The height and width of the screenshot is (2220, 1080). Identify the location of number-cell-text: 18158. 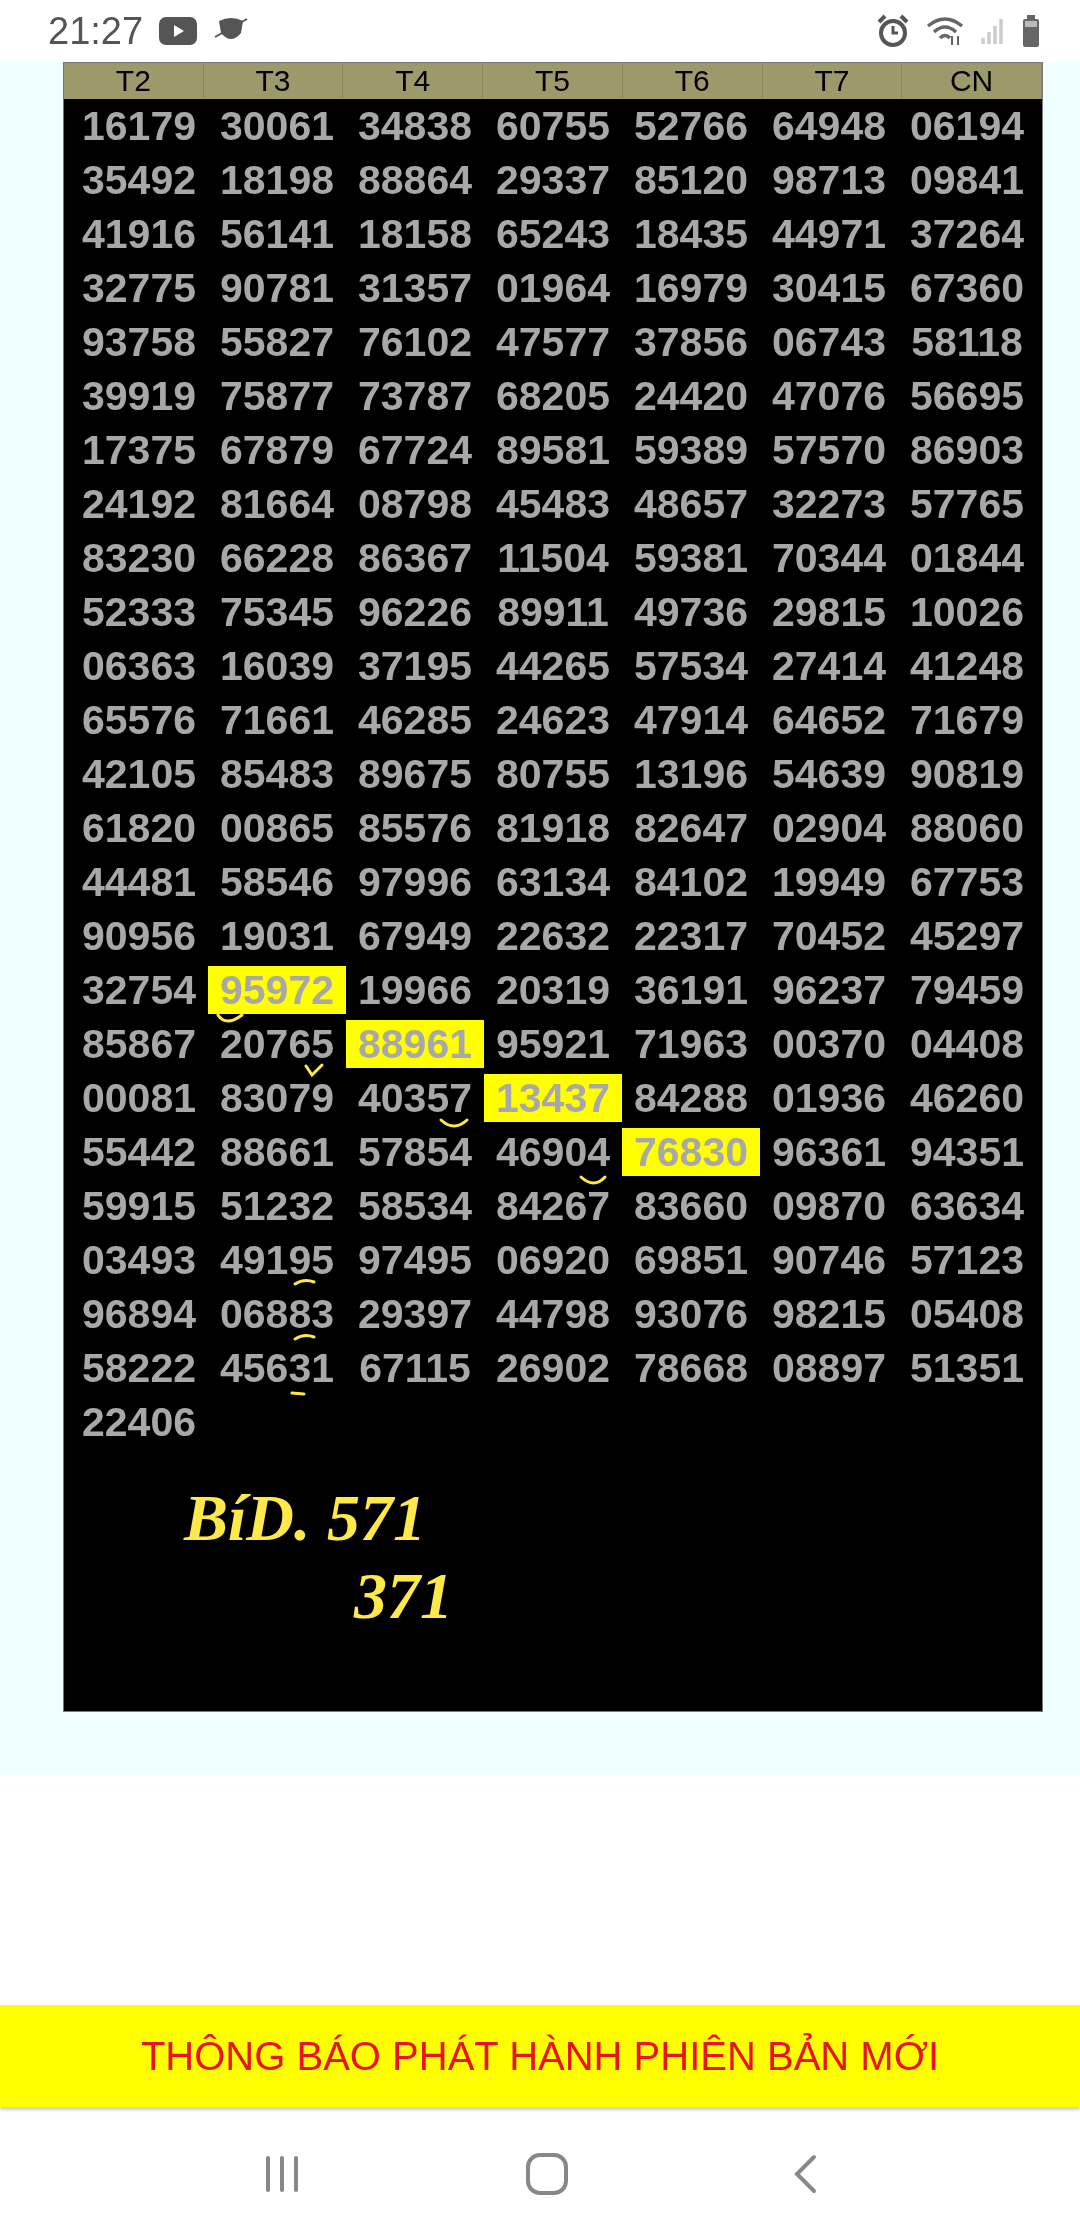
(415, 234).